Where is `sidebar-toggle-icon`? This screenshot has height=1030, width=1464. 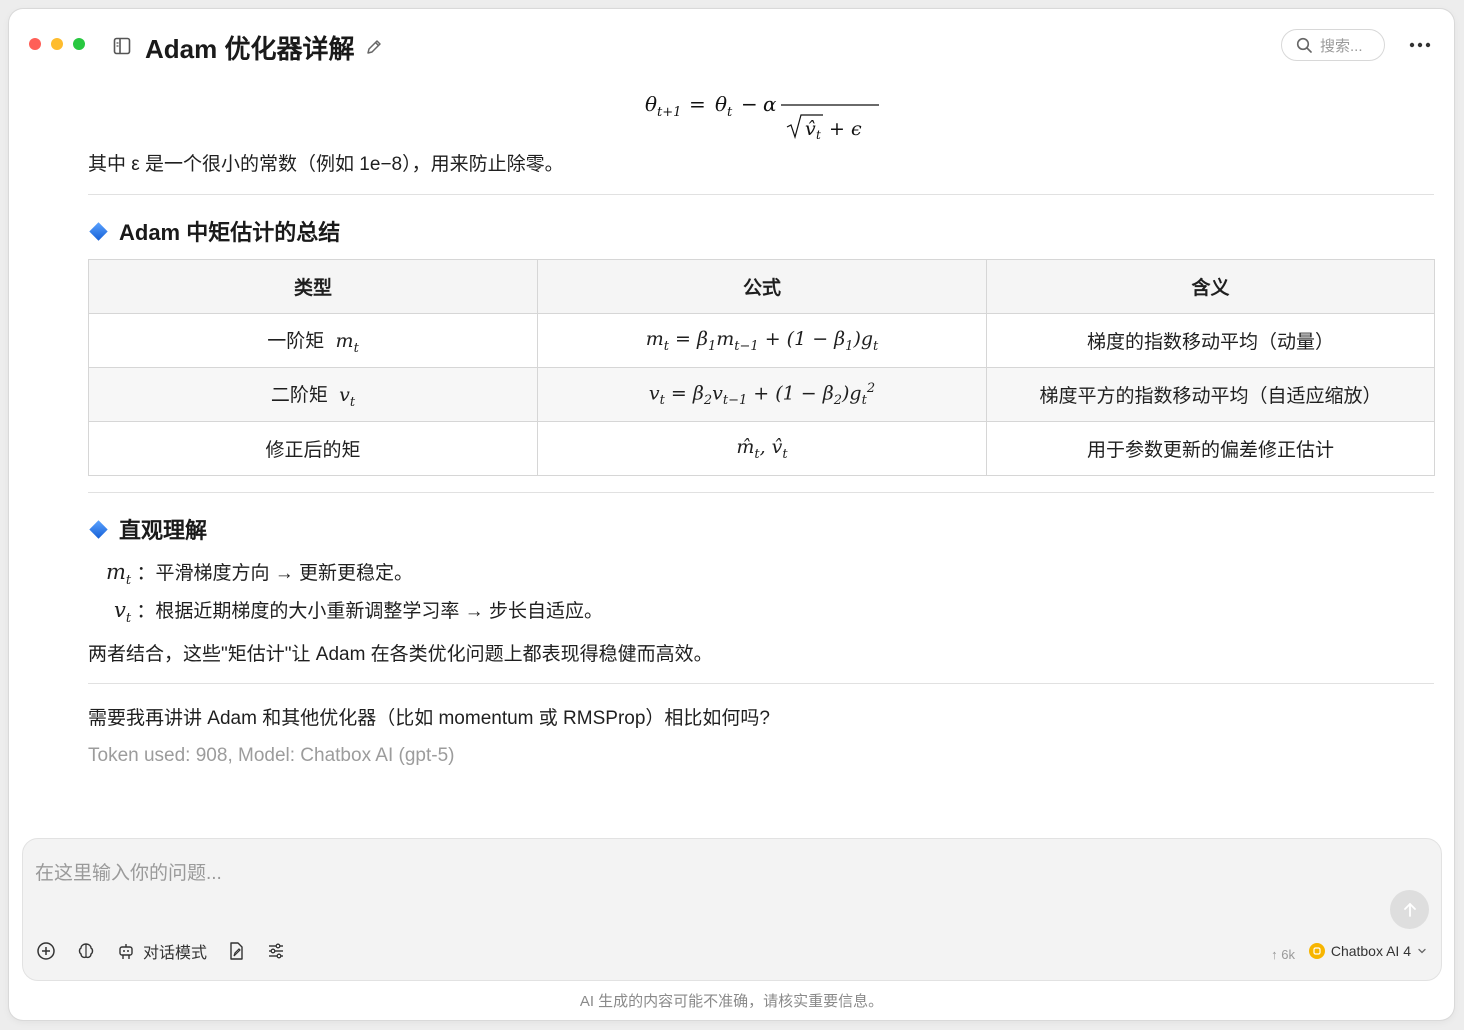 sidebar-toggle-icon is located at coordinates (122, 46).